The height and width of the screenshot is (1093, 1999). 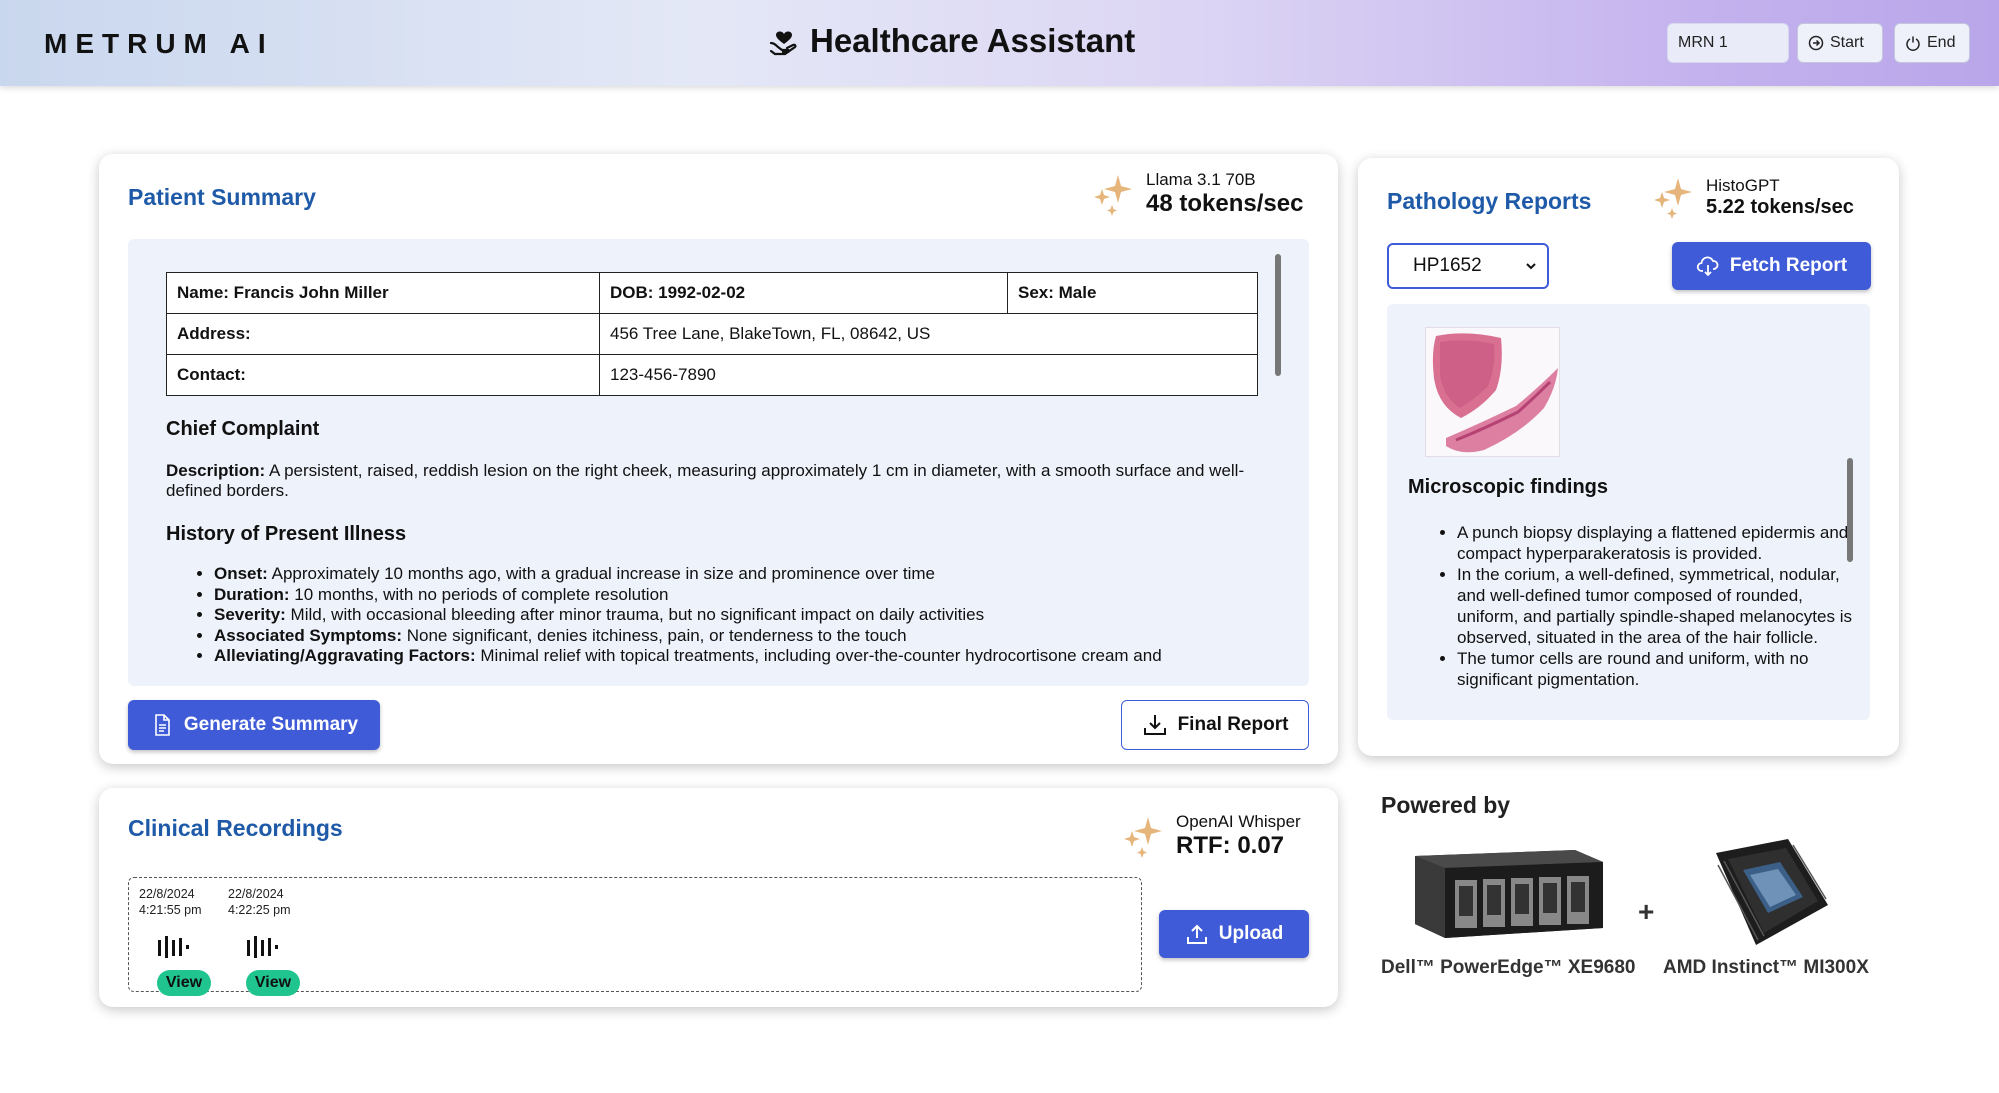 What do you see at coordinates (1508, 487) in the screenshot?
I see `findings-heading: Microscopic findings` at bounding box center [1508, 487].